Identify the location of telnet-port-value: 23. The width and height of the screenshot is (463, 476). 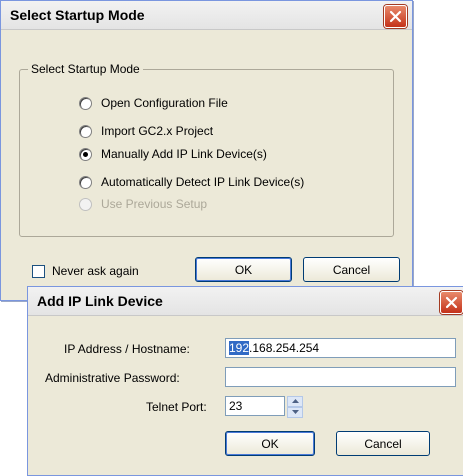
(236, 406).